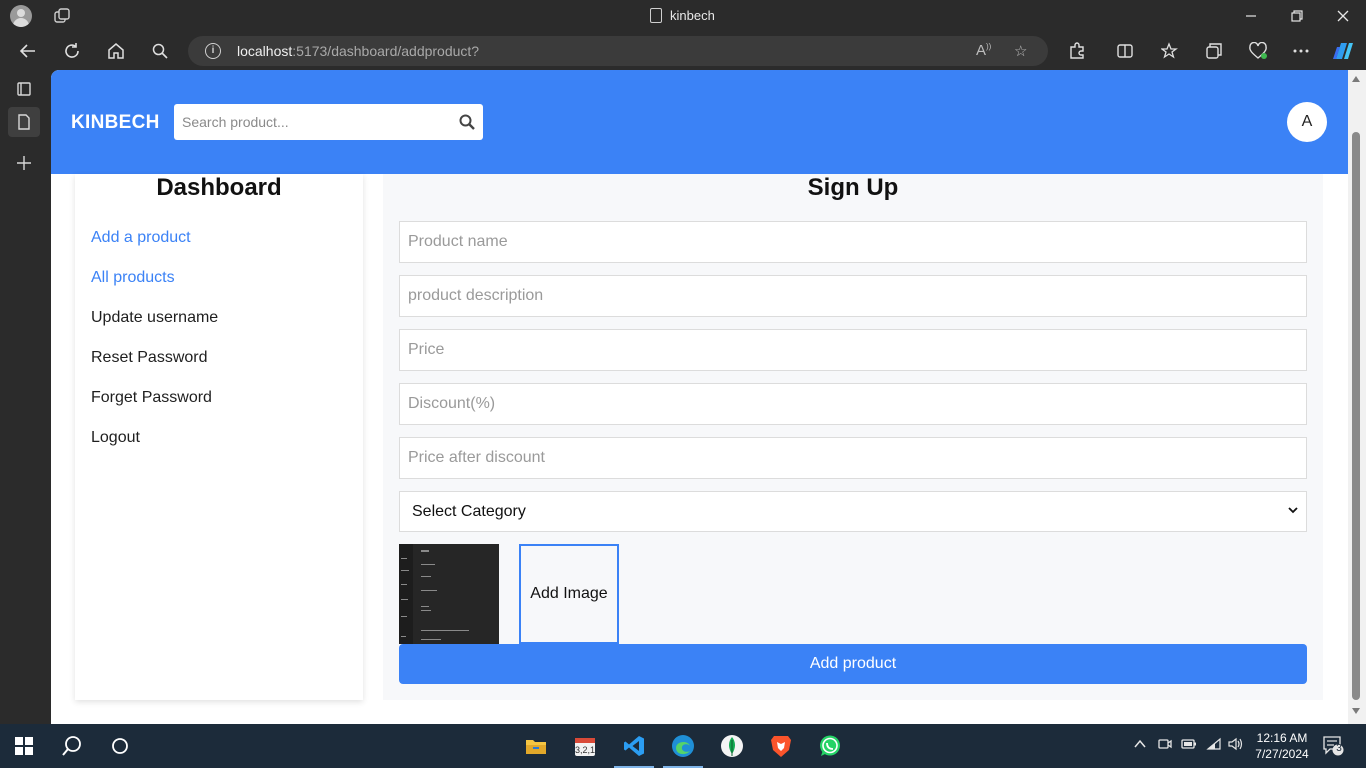  I want to click on restore-icon, so click(1297, 16).